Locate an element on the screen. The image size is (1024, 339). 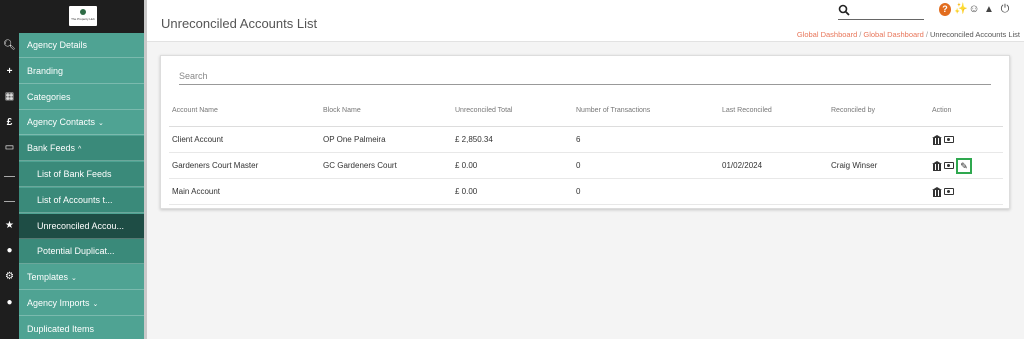
column-header: Account Name is located at coordinates (244, 111).